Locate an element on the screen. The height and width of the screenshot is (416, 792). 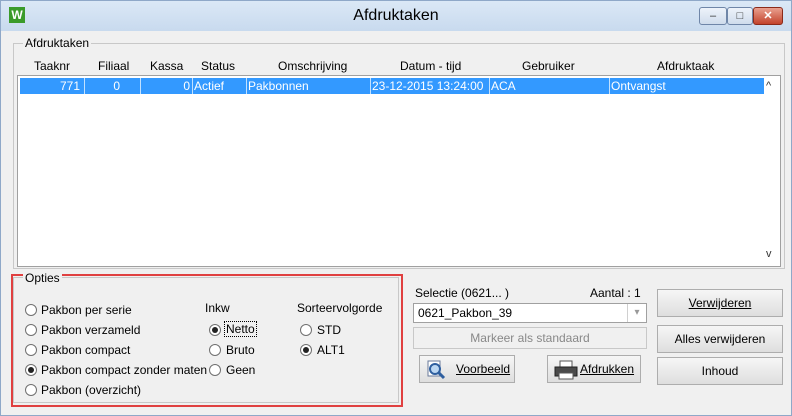
radio-pakbon-compact is located at coordinates (31, 350).